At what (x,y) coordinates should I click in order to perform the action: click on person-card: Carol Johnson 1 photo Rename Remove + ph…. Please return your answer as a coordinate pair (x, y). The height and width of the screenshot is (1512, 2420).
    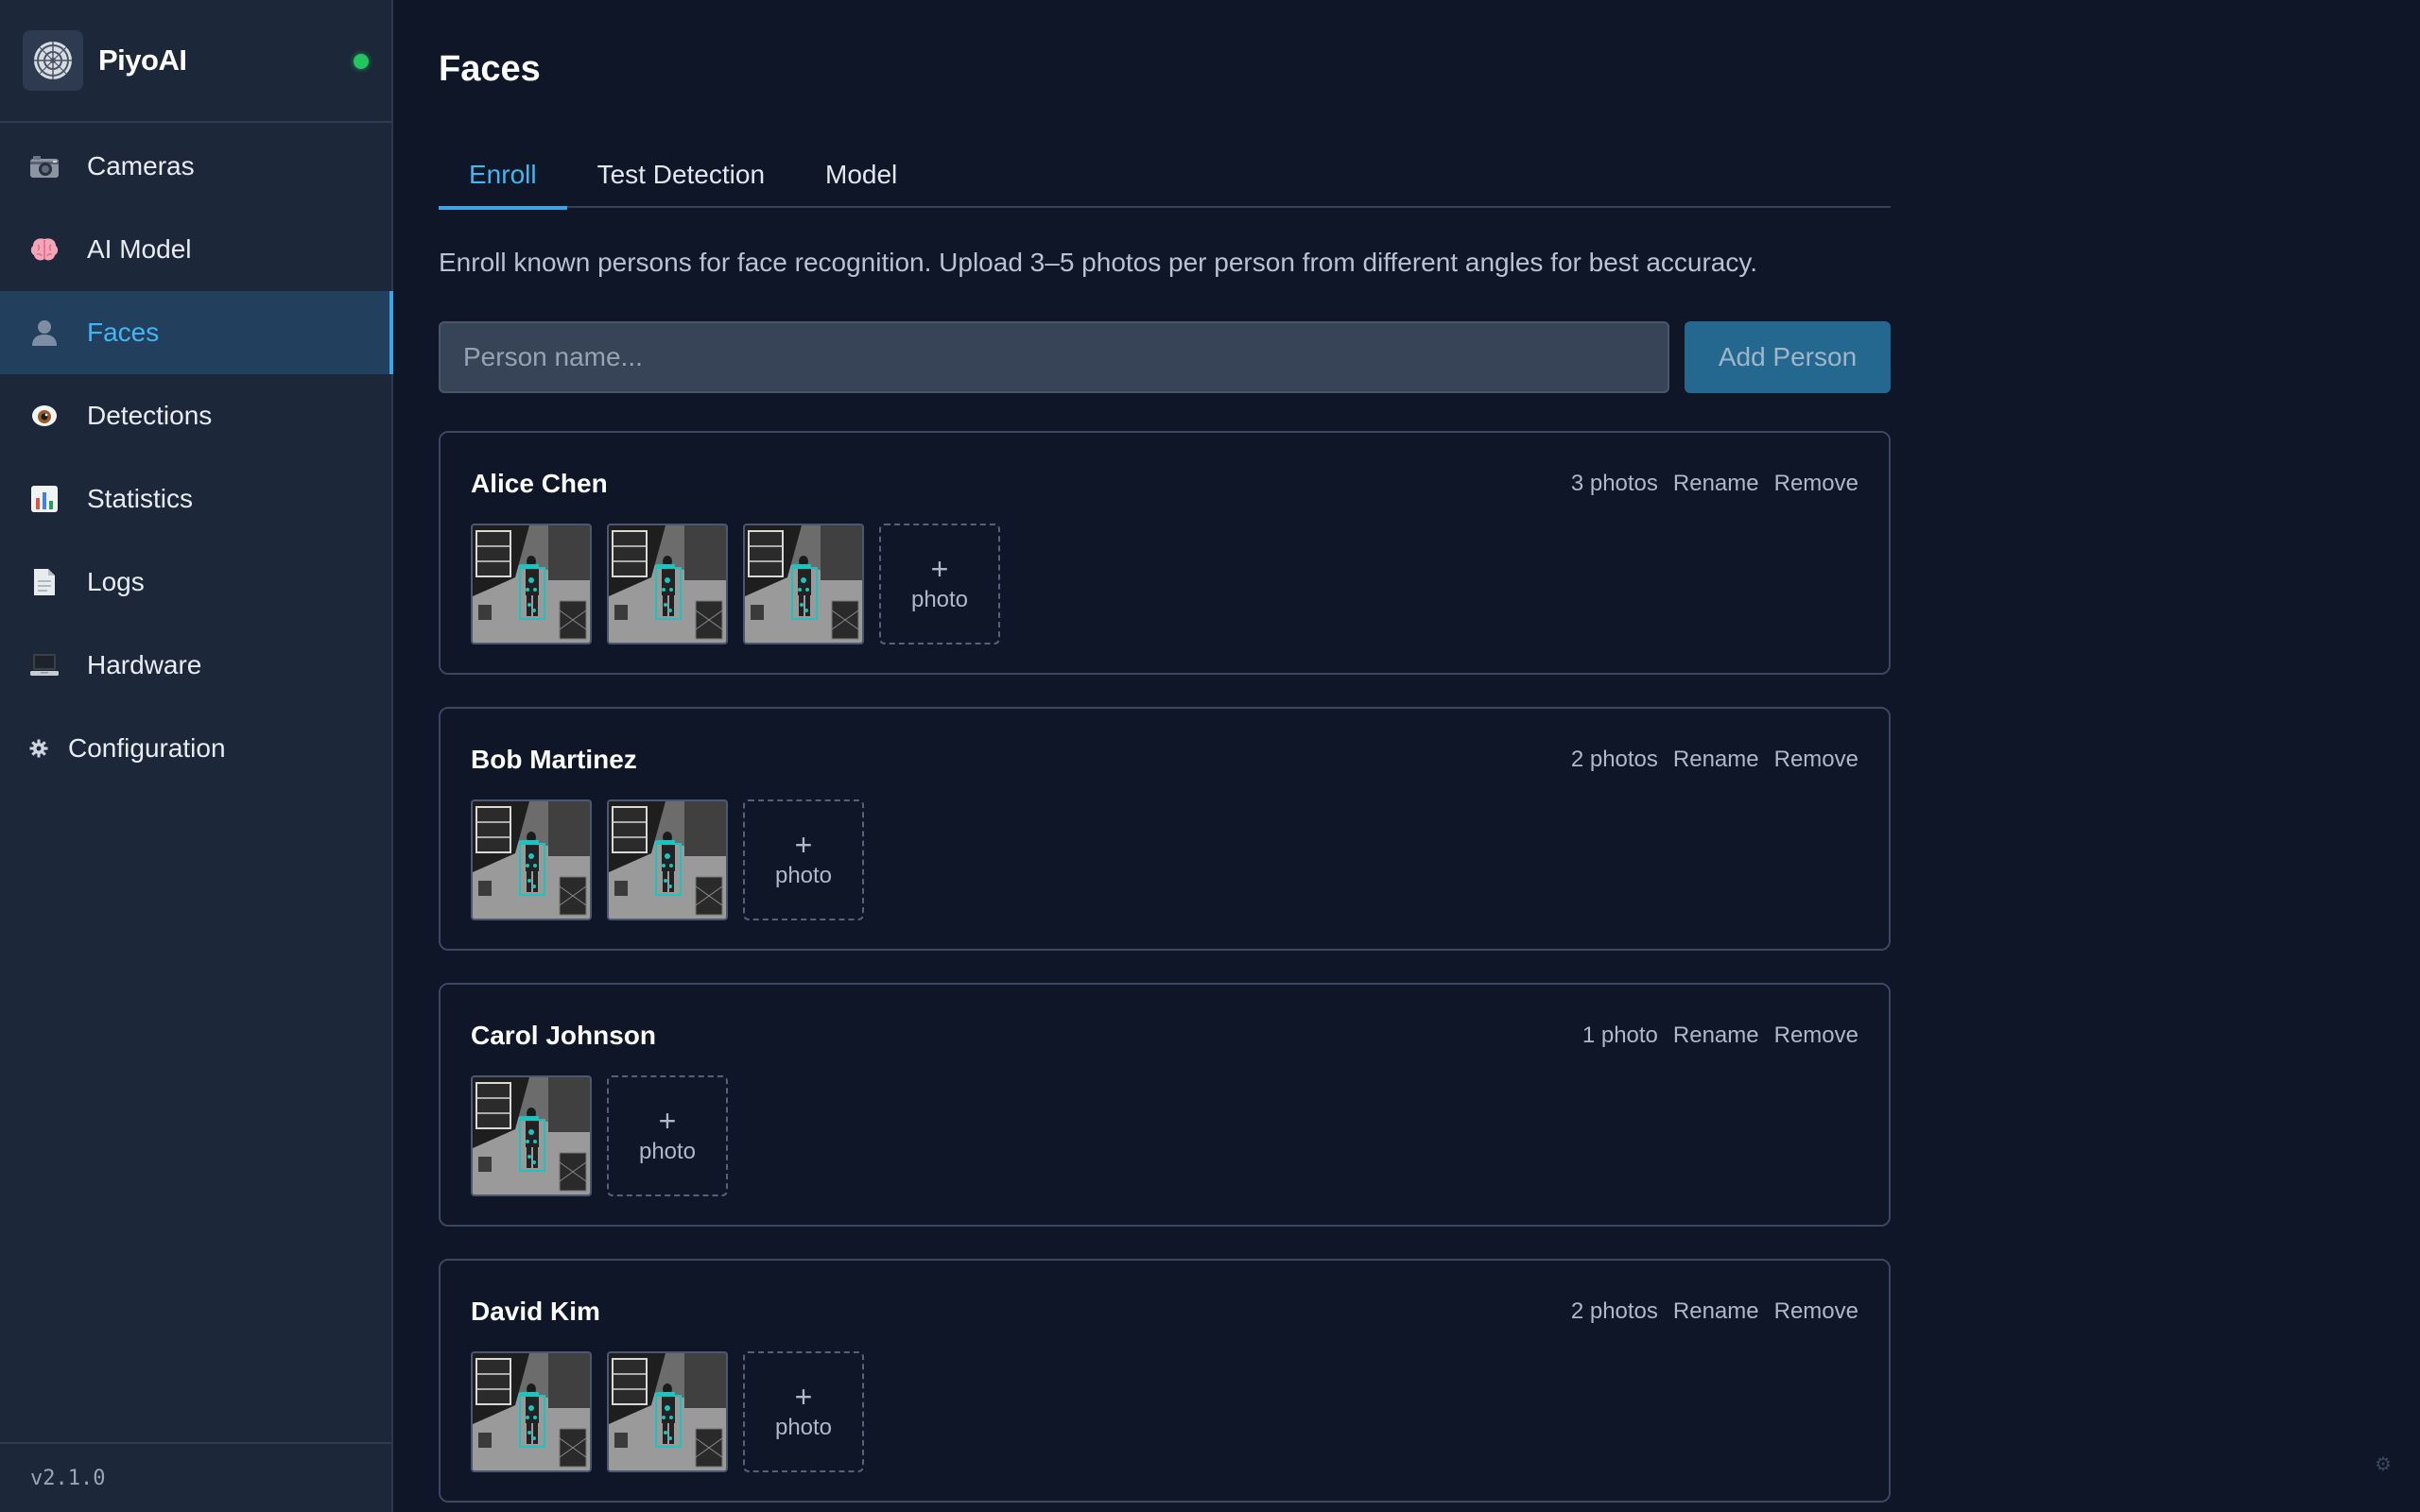
    Looking at the image, I should click on (1165, 1105).